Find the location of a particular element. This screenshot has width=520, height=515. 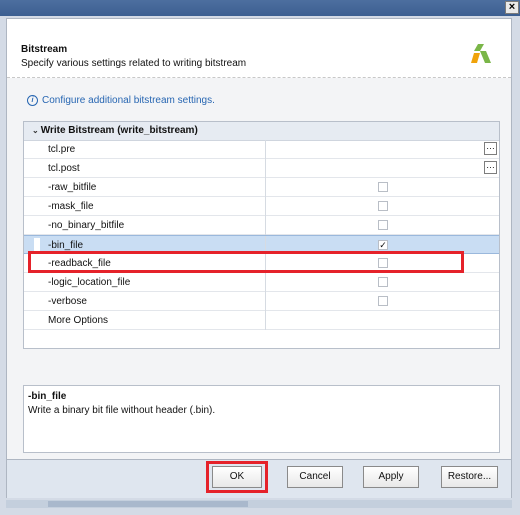

title-bar: × is located at coordinates (260, 8).